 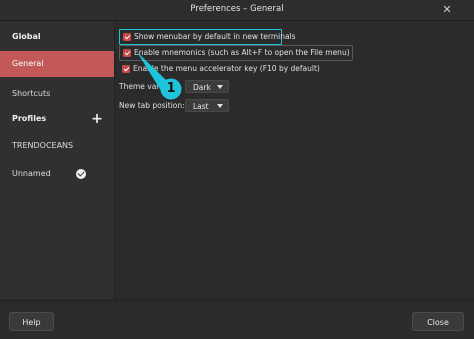 I want to click on title-bar: Preferences – General ✕, so click(x=237, y=10).